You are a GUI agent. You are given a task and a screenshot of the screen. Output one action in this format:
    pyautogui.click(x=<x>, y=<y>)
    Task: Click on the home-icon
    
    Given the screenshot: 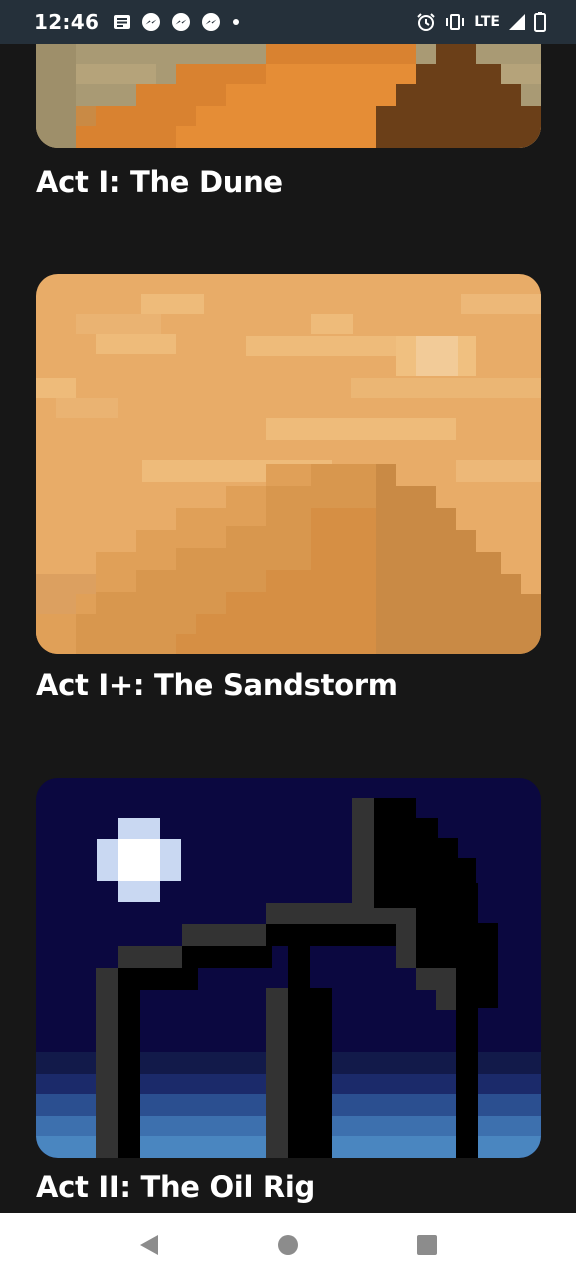 What is the action you would take?
    pyautogui.click(x=288, y=1247)
    